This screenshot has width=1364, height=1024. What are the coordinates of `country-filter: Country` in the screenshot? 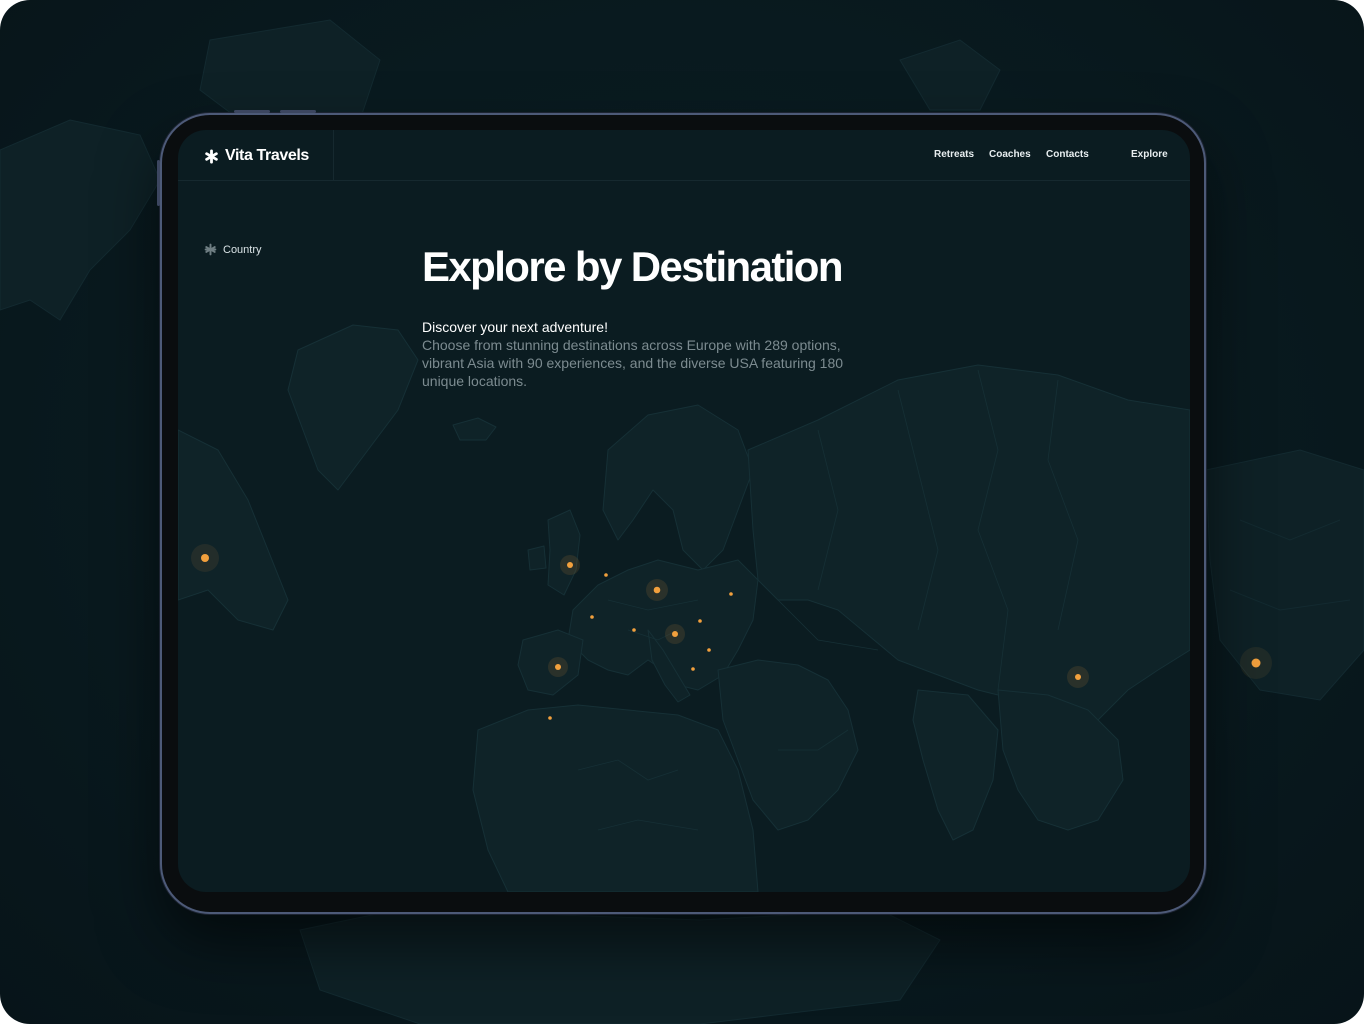 It's located at (233, 249).